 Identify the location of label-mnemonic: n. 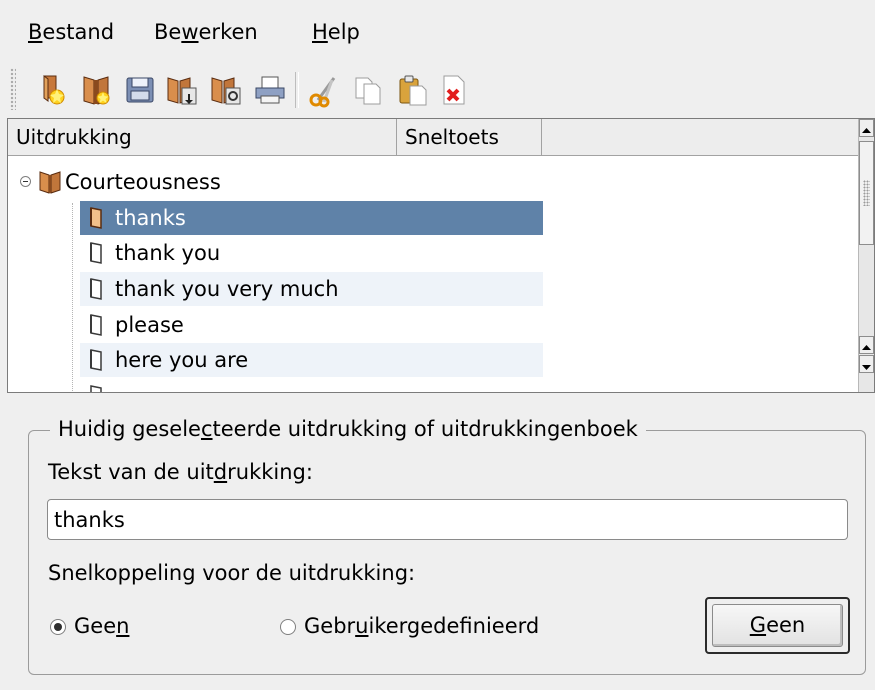
(123, 626).